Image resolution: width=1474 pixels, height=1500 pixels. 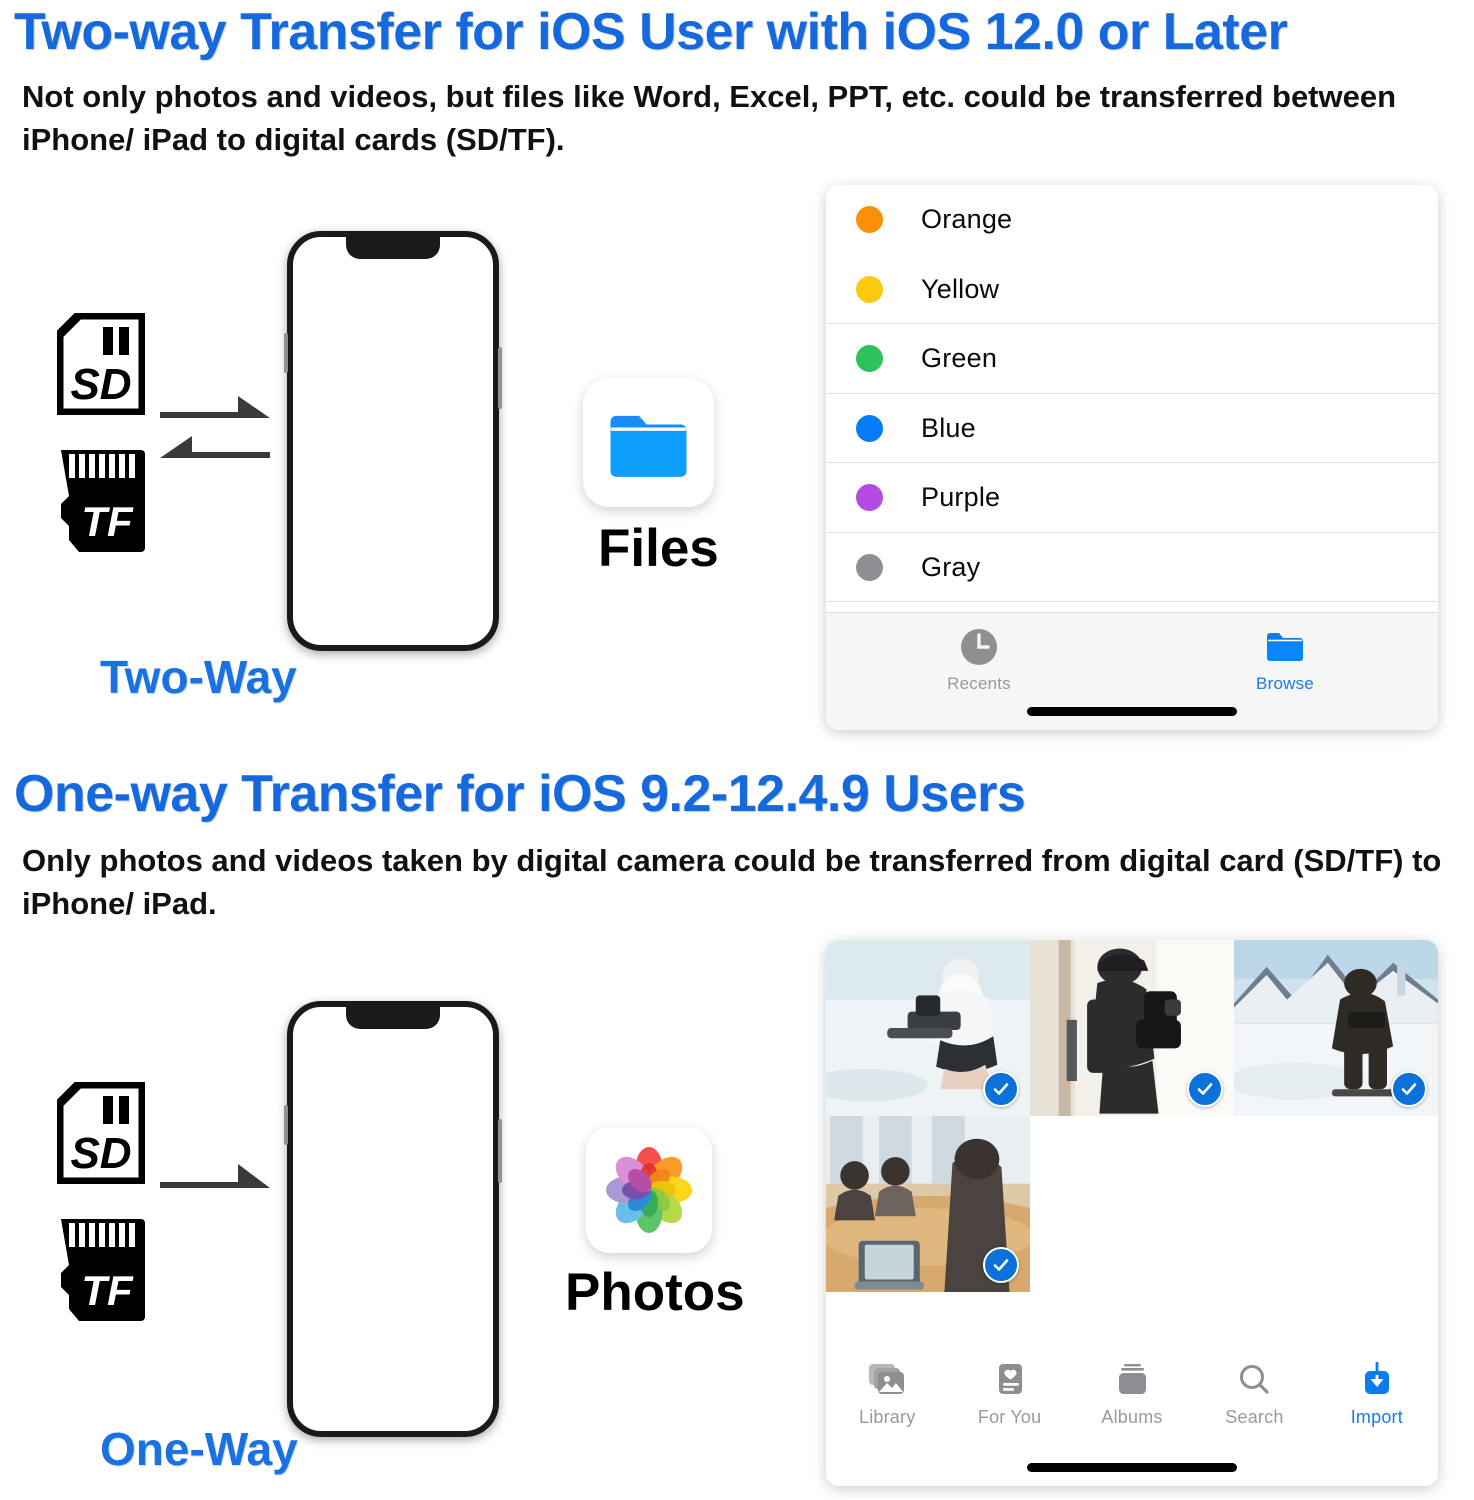 What do you see at coordinates (979, 647) in the screenshot?
I see `clock-icon` at bounding box center [979, 647].